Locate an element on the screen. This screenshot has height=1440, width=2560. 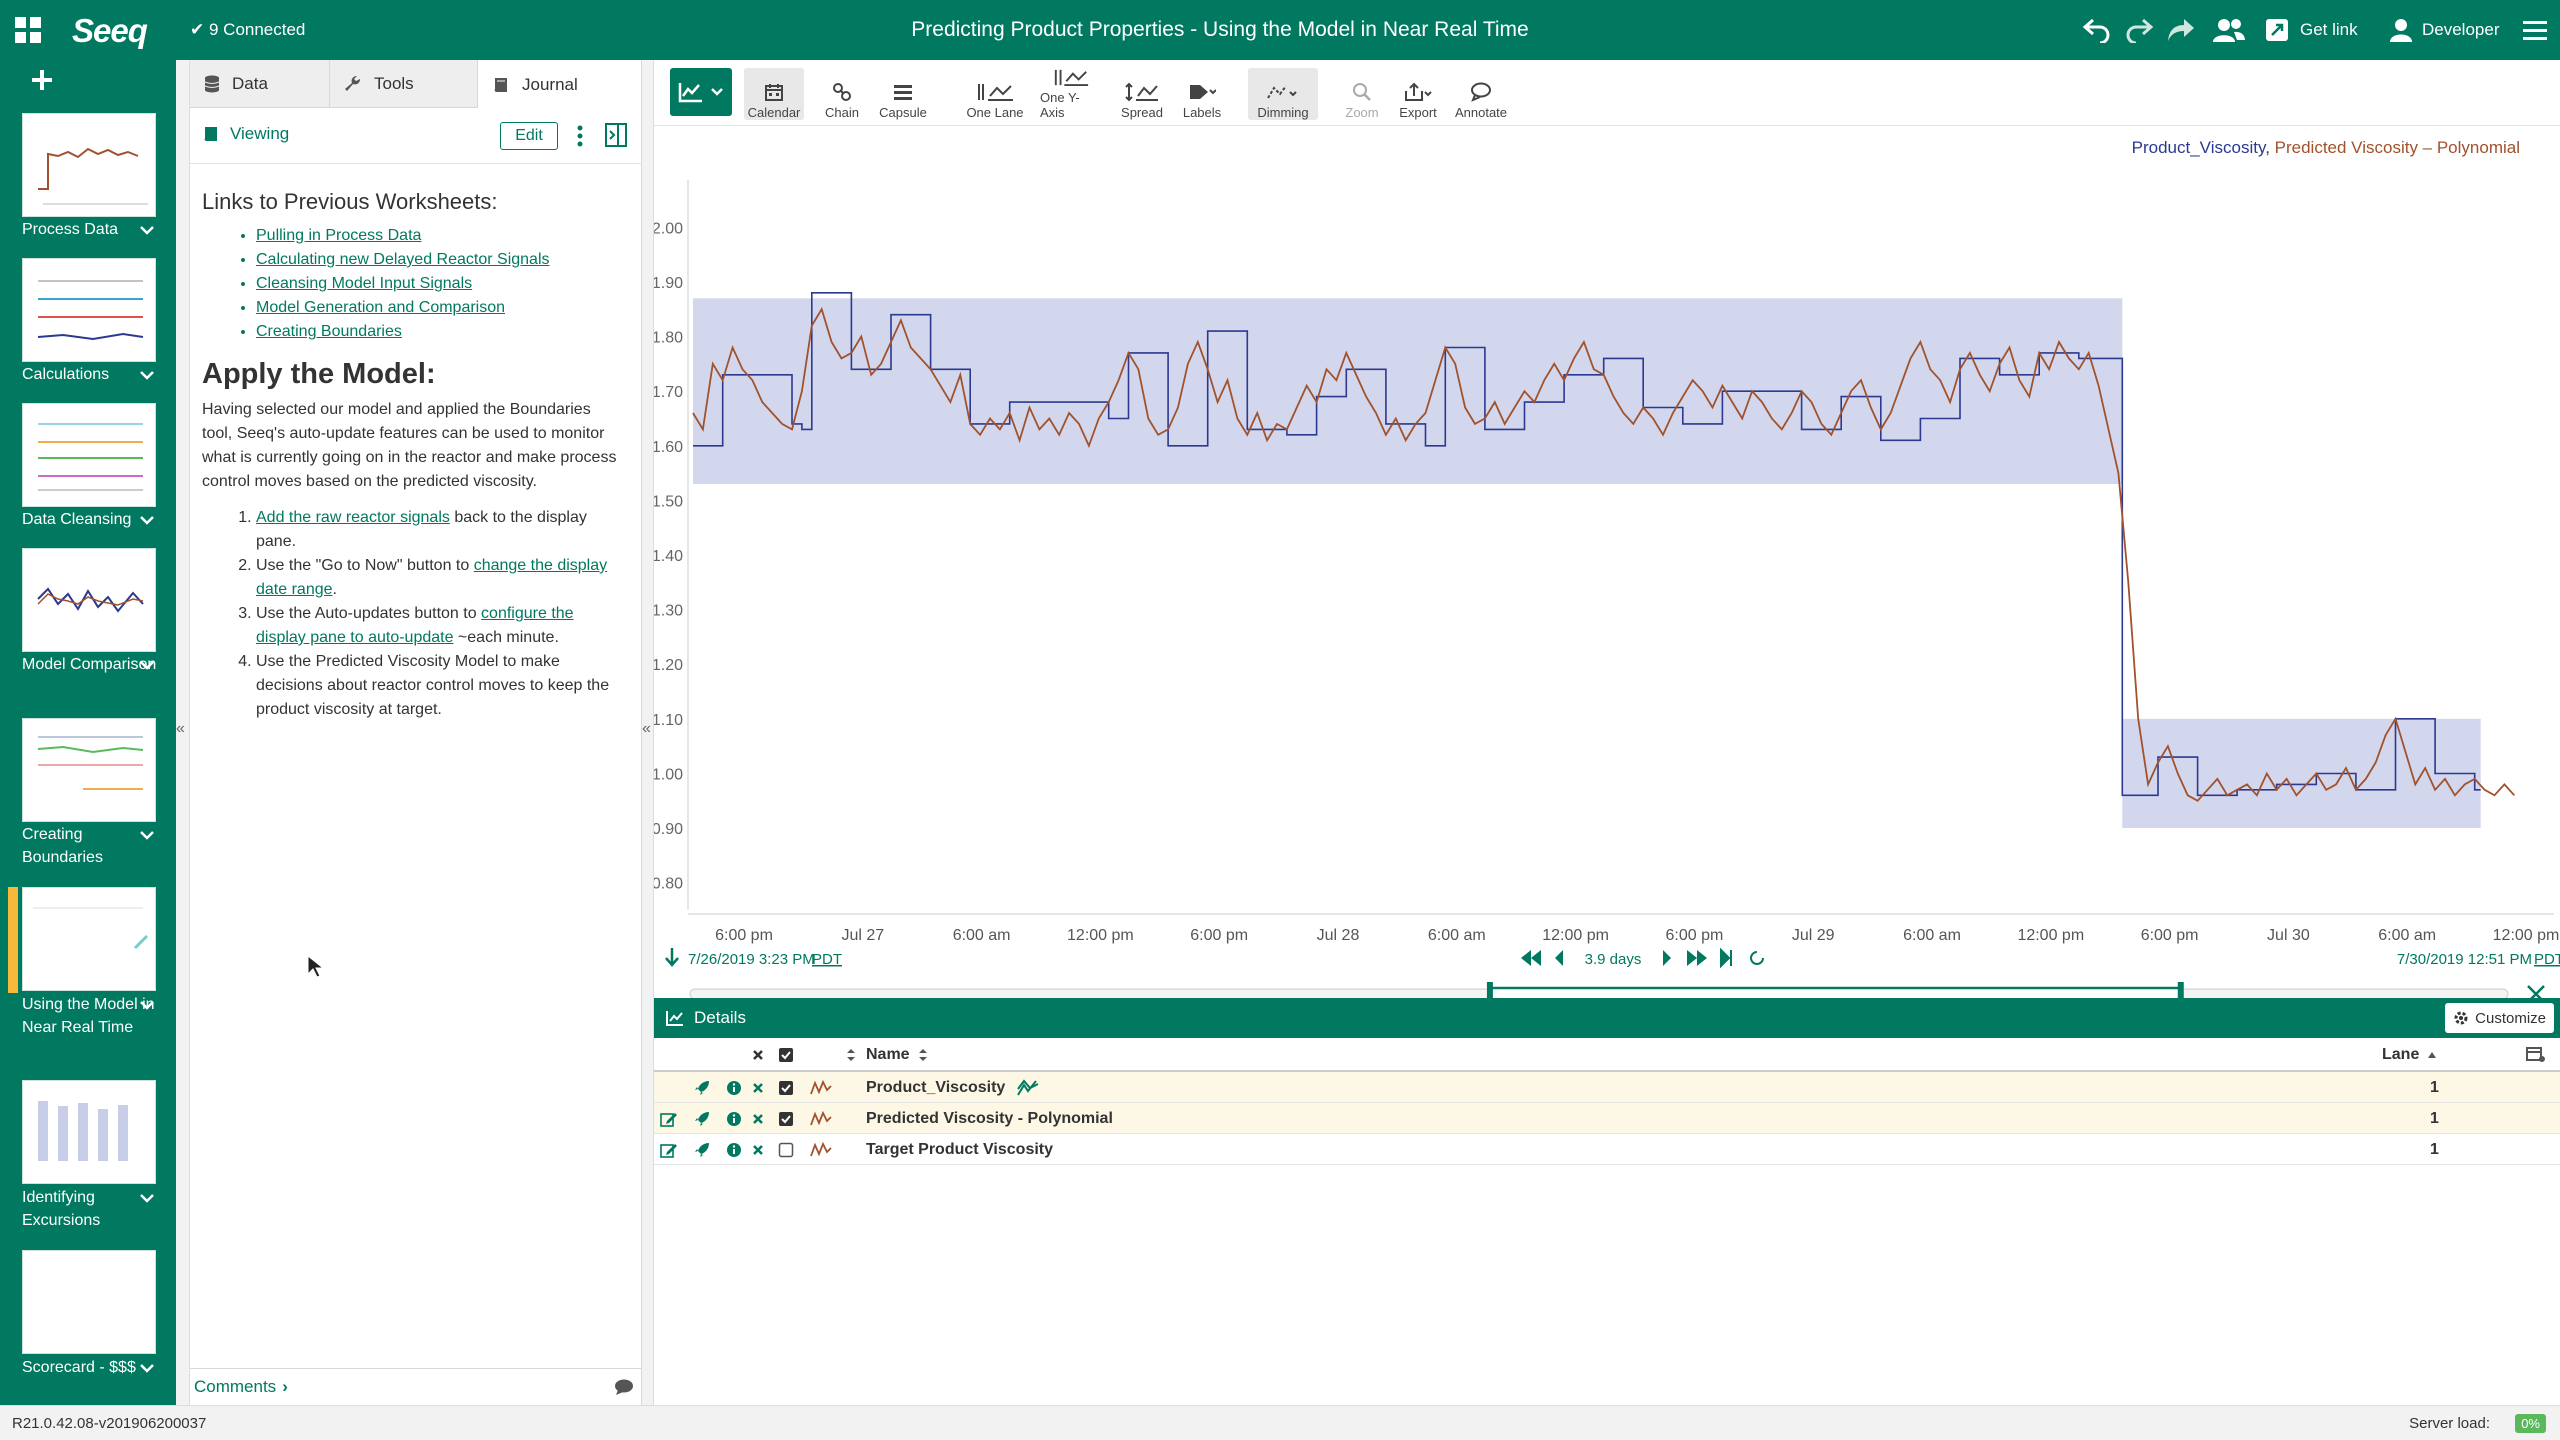
gear-icon is located at coordinates (2461, 1018).